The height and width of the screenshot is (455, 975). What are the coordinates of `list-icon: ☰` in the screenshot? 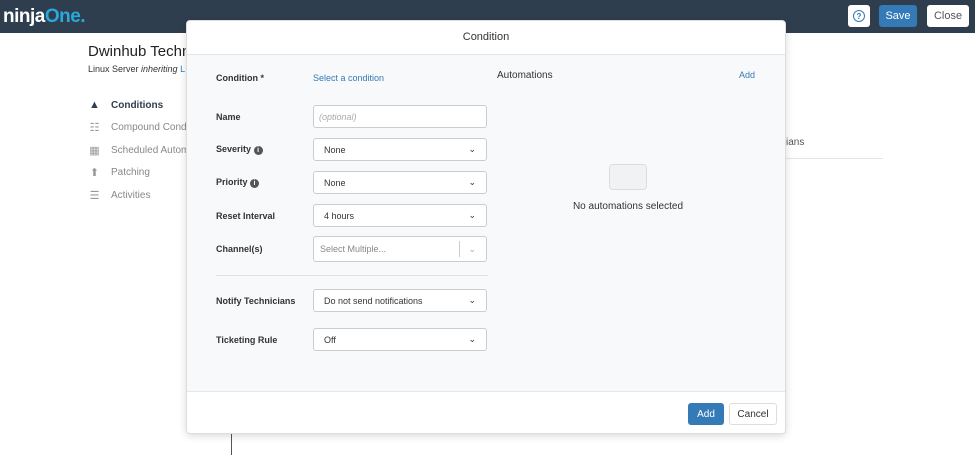 It's located at (94, 195).